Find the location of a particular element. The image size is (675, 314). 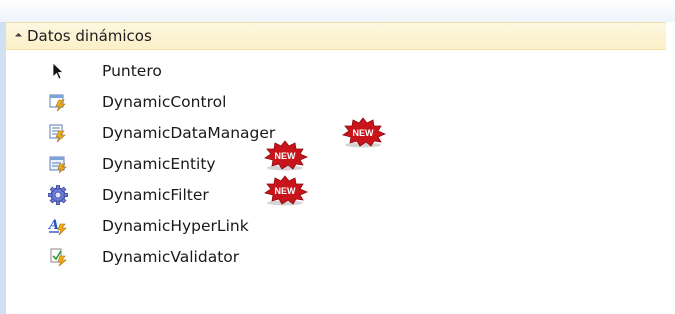

toolbox-top-edge is located at coordinates (337, 11).